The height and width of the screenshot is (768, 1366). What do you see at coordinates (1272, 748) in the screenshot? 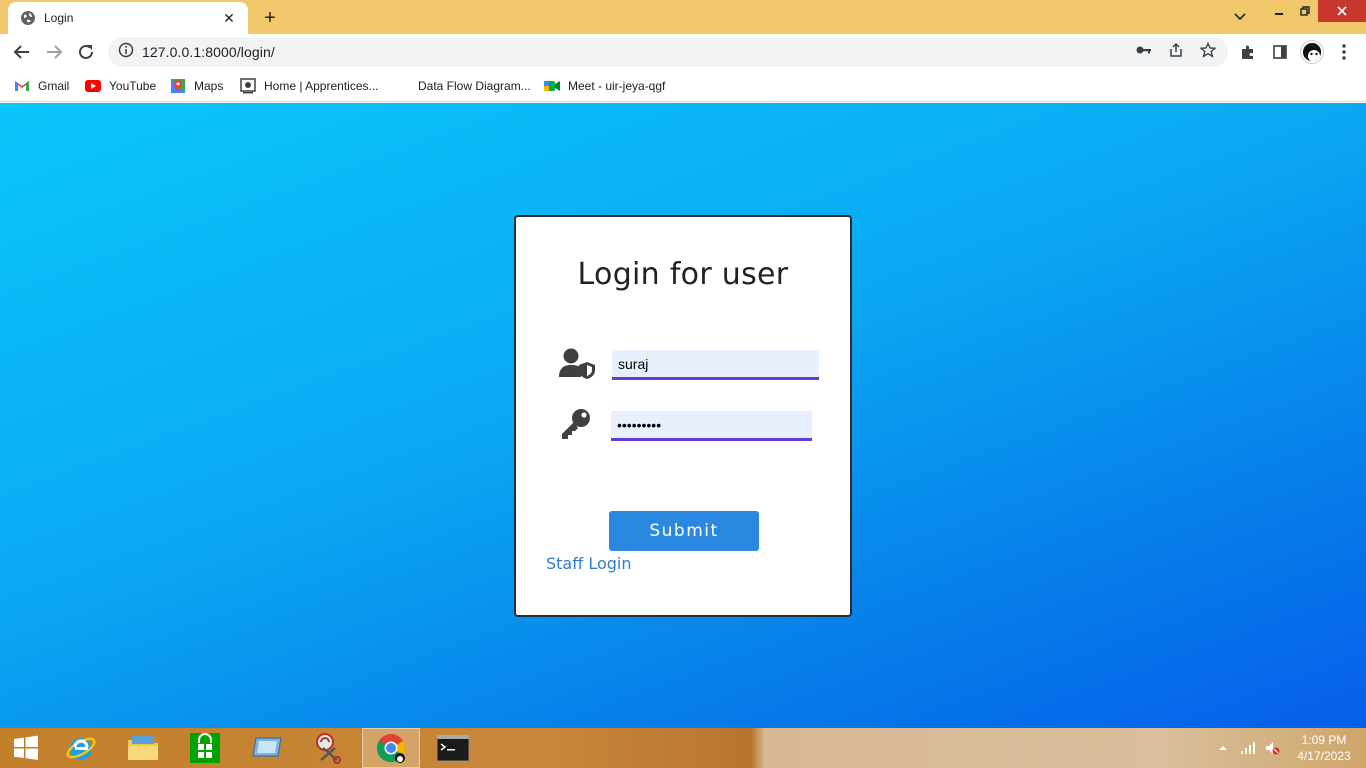
I see `volume-muted-icon` at bounding box center [1272, 748].